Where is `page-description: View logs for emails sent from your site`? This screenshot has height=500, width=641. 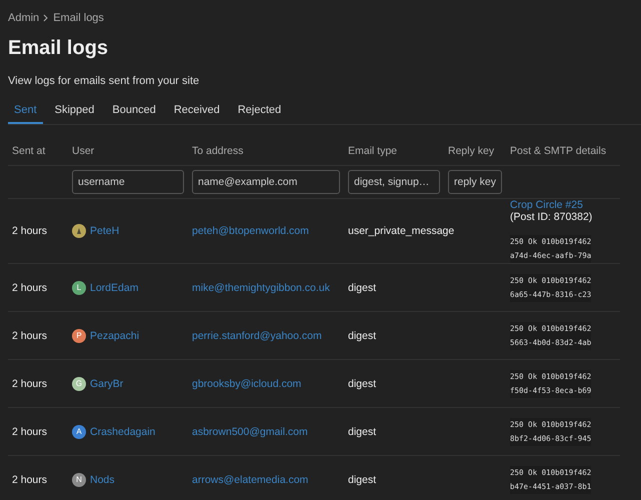 page-description: View logs for emails sent from your site is located at coordinates (104, 81).